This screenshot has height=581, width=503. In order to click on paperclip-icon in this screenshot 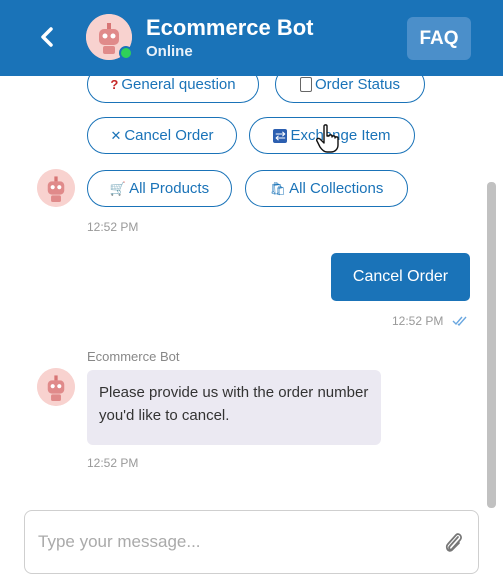, I will do `click(453, 542)`.